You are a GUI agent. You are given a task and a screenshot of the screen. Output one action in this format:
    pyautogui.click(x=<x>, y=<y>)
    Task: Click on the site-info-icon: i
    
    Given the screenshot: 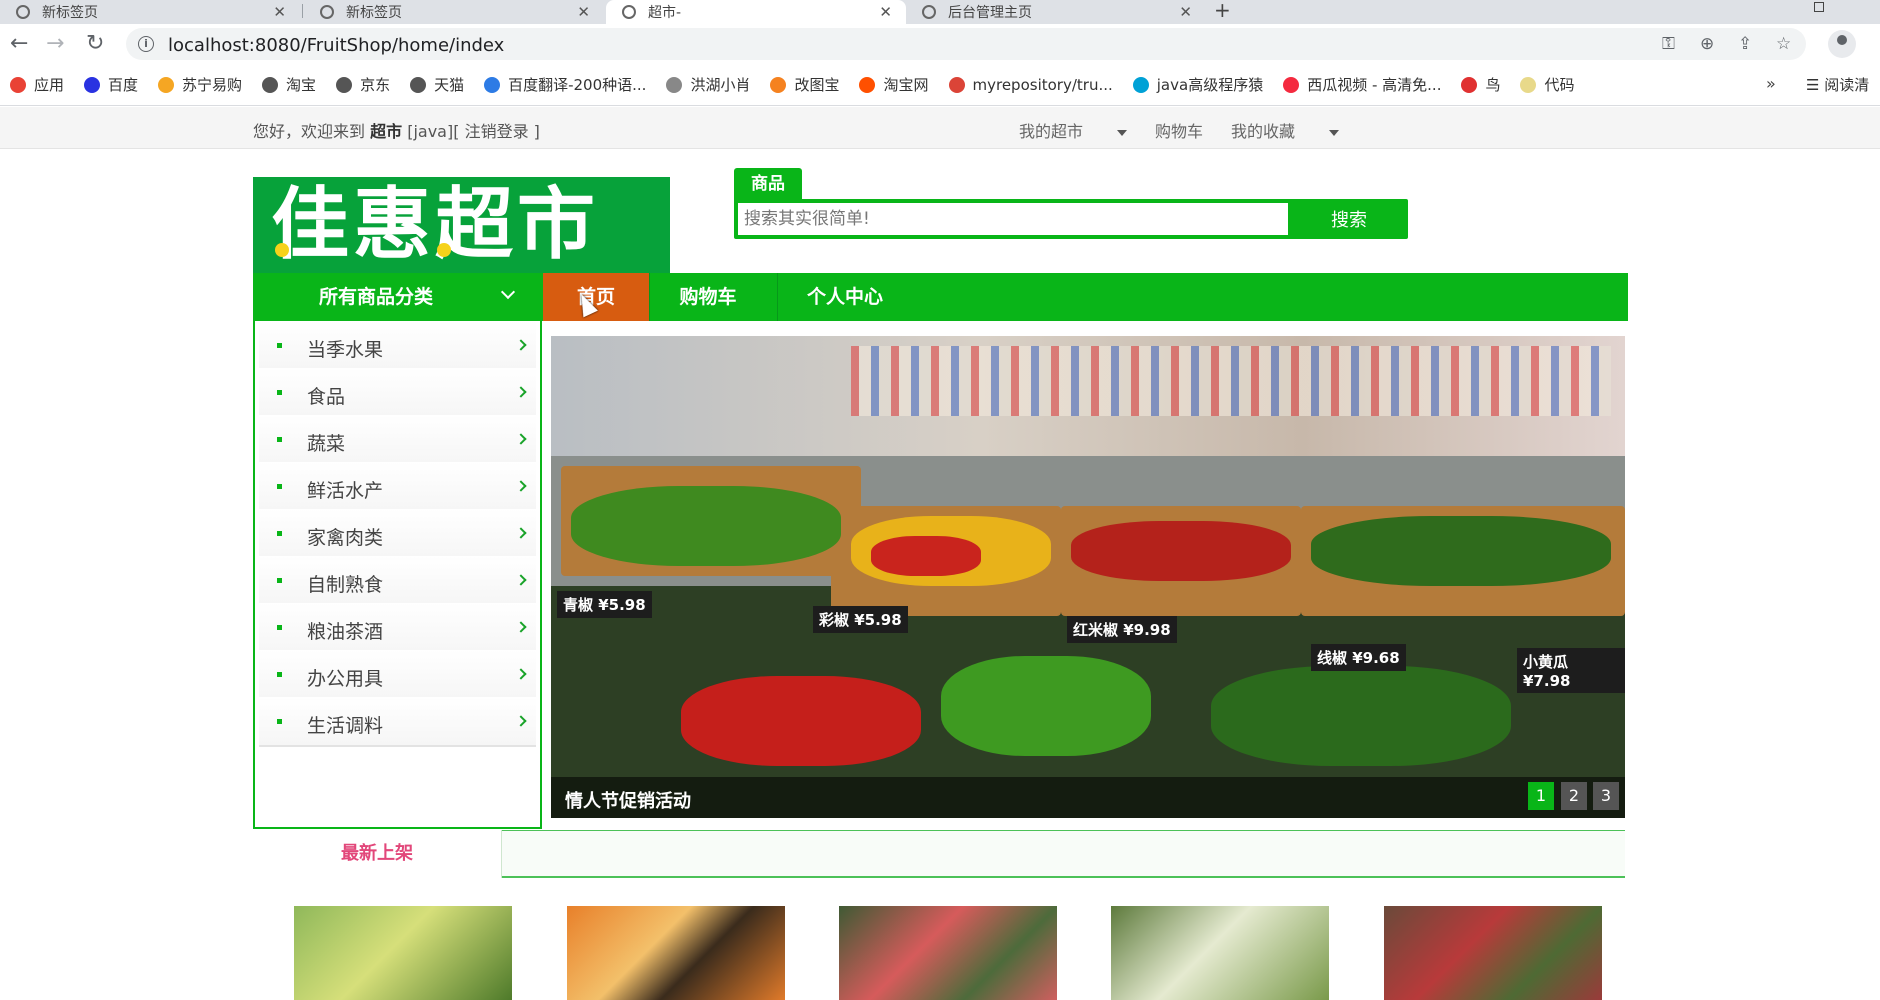 What is the action you would take?
    pyautogui.click(x=146, y=44)
    